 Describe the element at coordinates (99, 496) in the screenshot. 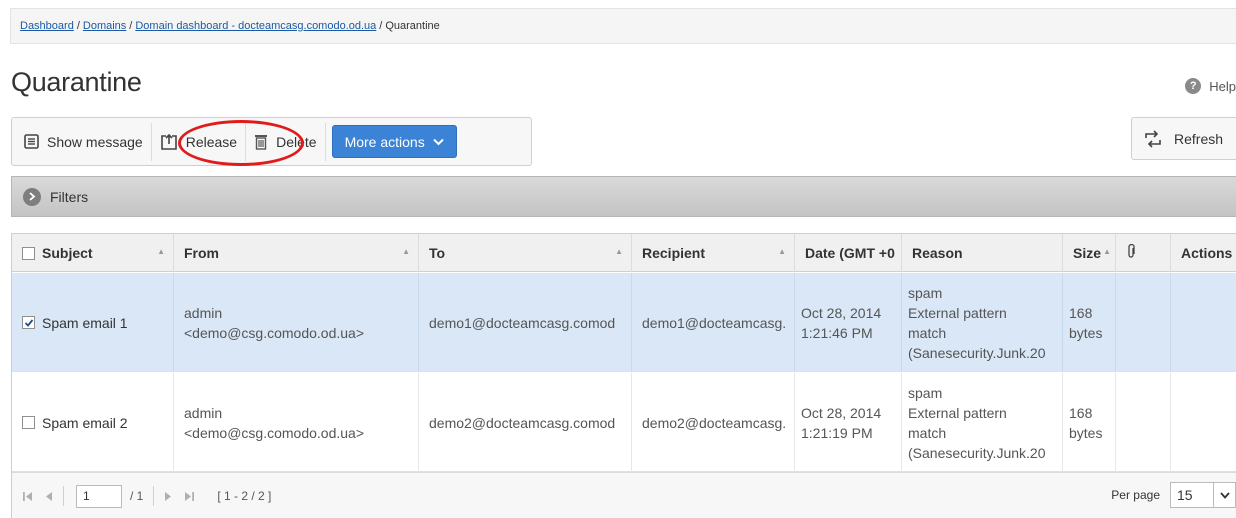

I see `page-number-input: 1` at that location.